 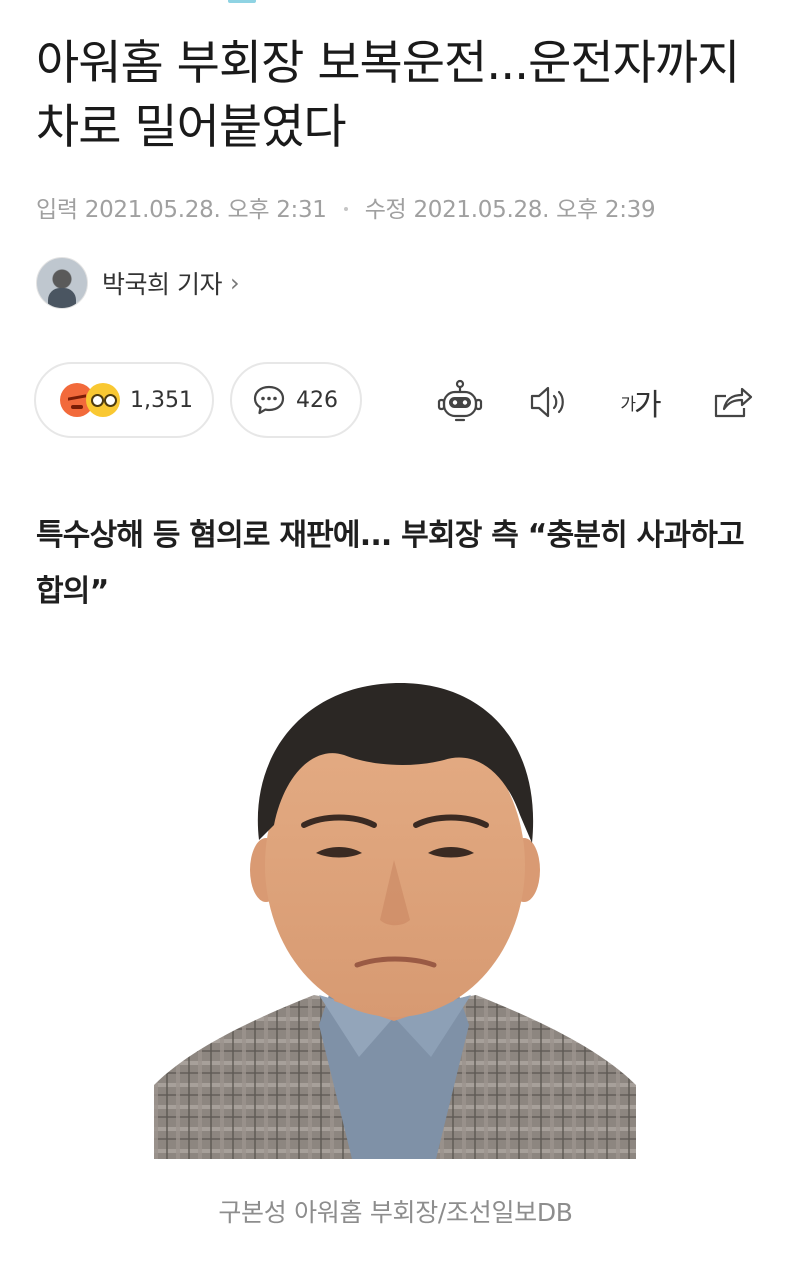 I want to click on input-time: 2021.05.28. 오후 2:31, so click(x=205, y=210).